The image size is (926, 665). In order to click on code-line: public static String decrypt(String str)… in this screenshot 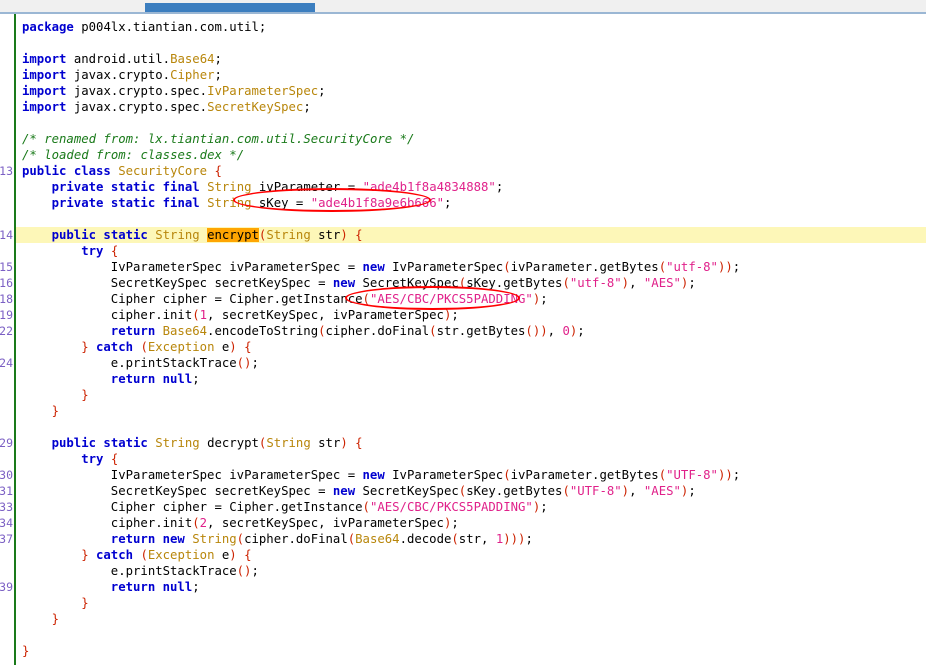, I will do `click(207, 443)`.